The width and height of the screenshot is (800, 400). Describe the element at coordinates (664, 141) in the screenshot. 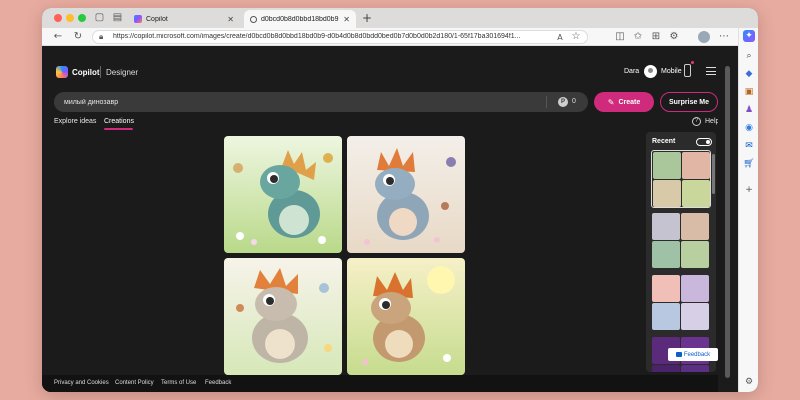

I see `recent-title: Recent` at that location.